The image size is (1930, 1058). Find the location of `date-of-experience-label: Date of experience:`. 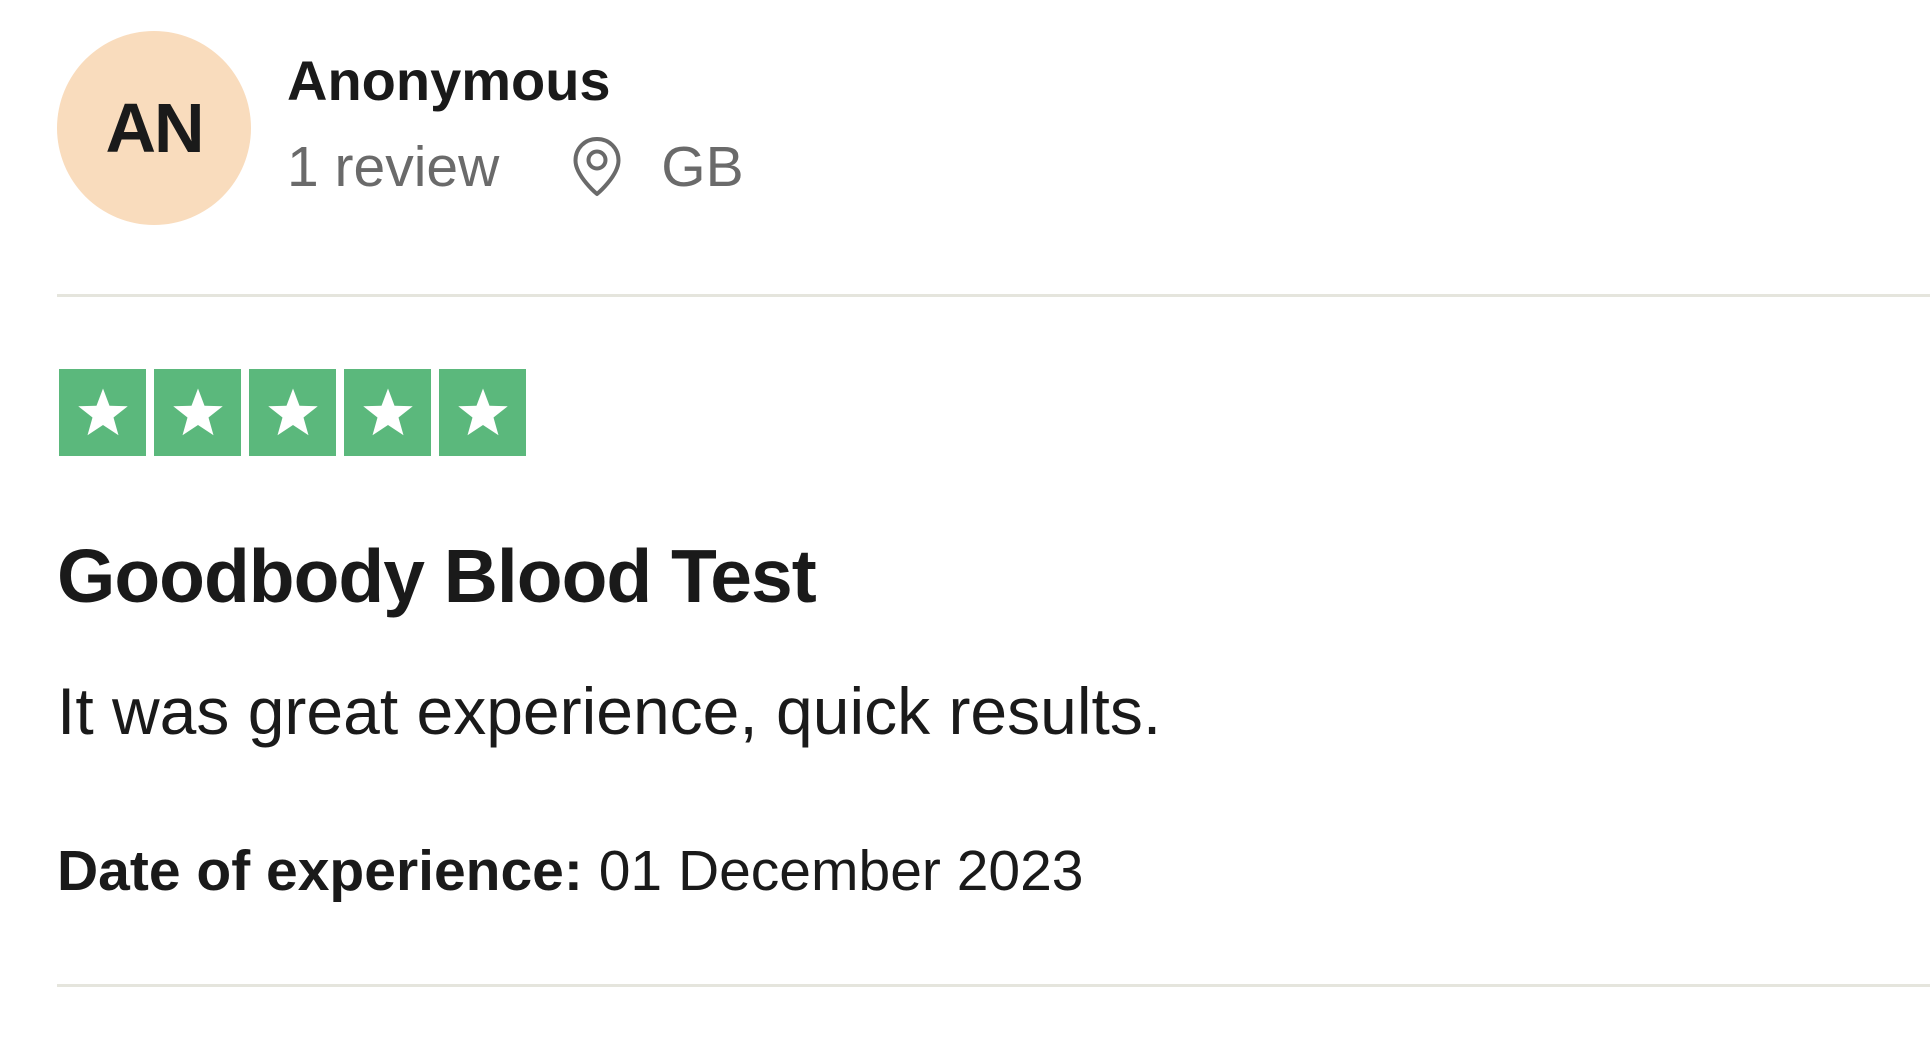

date-of-experience-label: Date of experience: is located at coordinates (320, 871).